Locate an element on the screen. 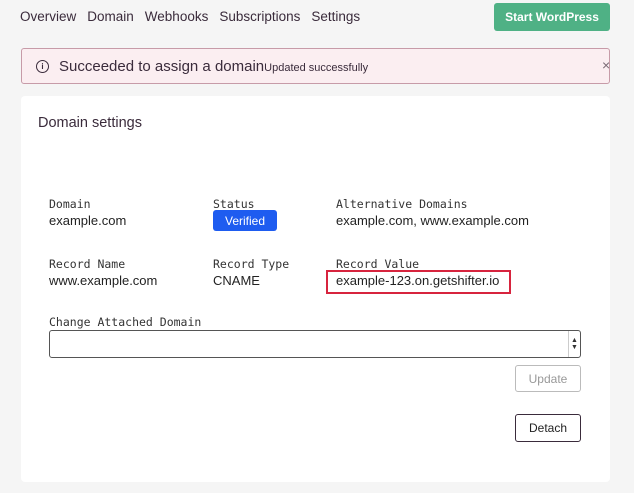 This screenshot has height=493, width=634. status-badge: Verified is located at coordinates (245, 220).